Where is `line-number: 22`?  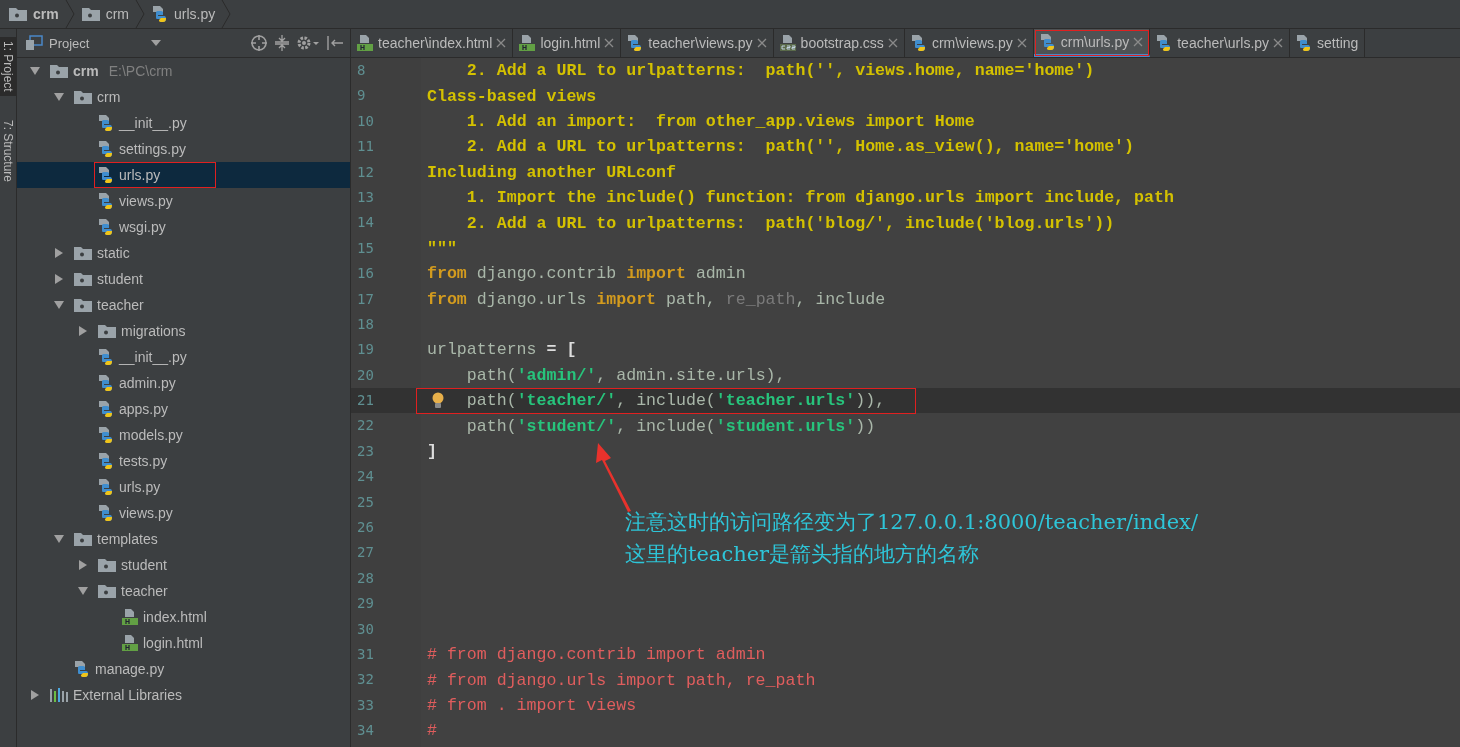
line-number: 22 is located at coordinates (365, 426).